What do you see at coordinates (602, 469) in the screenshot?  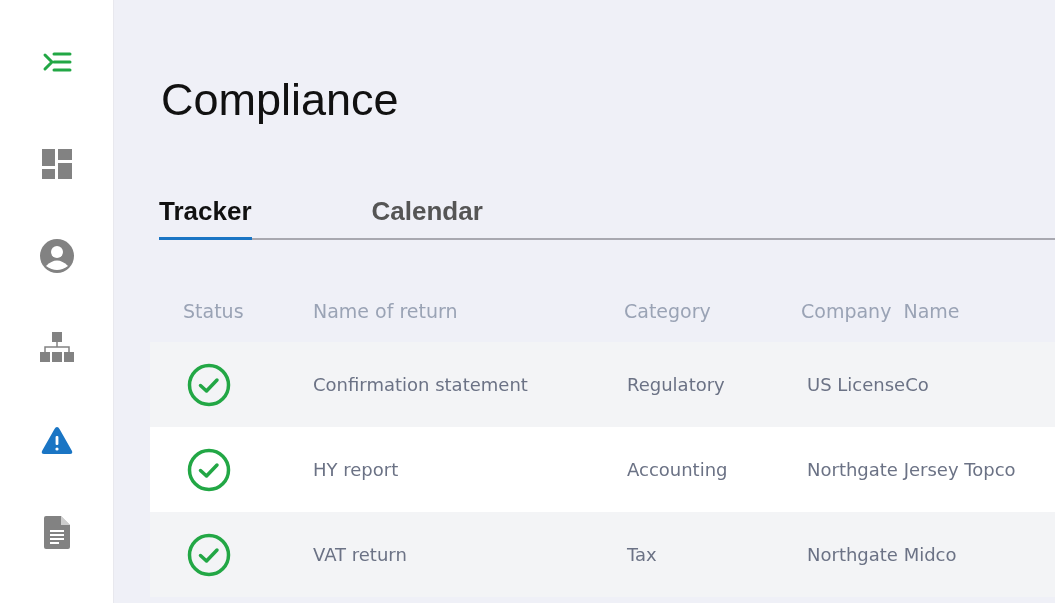 I see `table-row: HY report Accounting Northgate Jersey Topco` at bounding box center [602, 469].